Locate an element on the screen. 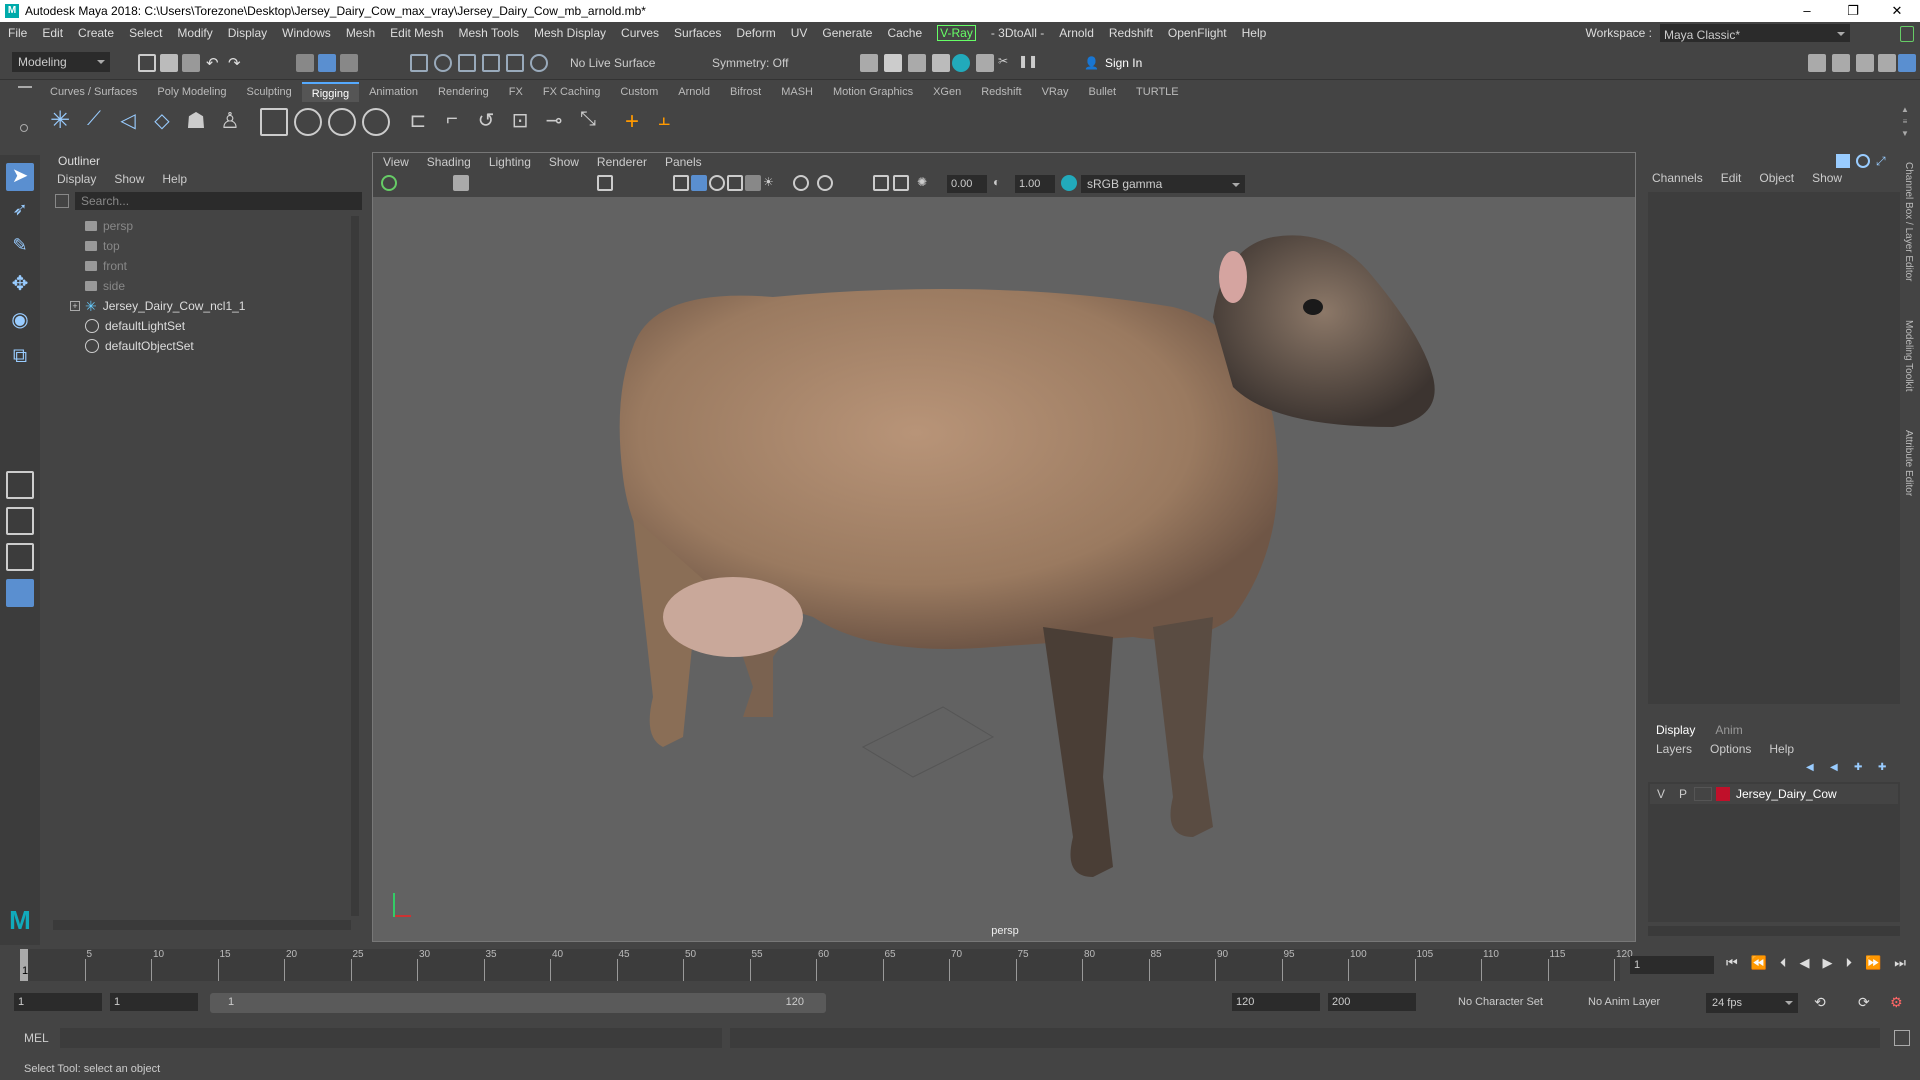 This screenshot has width=1920, height=1080. shelf-tab-bullet: Bullet is located at coordinates (1103, 92).